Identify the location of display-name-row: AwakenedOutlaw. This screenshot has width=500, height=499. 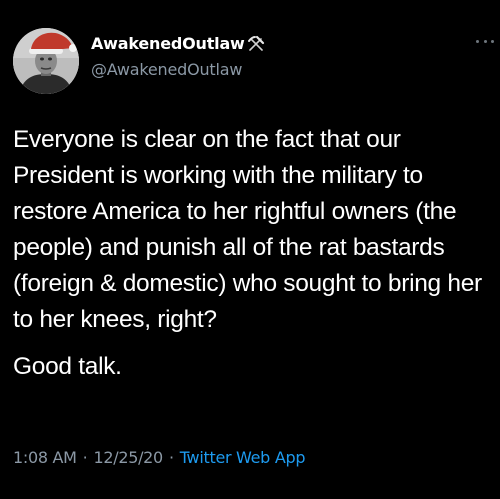
(178, 43).